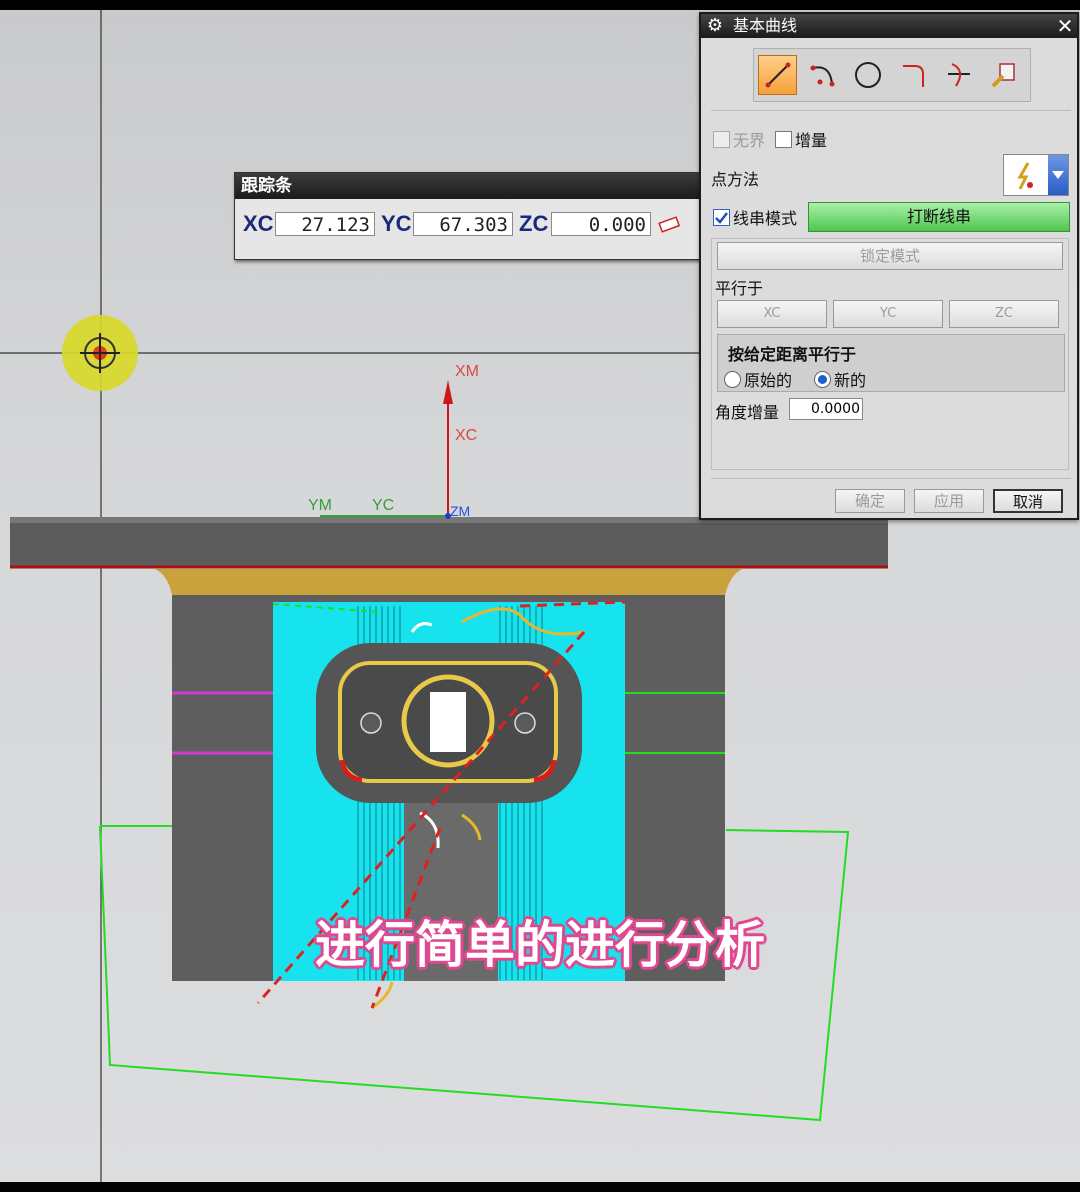 The width and height of the screenshot is (1080, 1192). I want to click on line-icon, so click(778, 75).